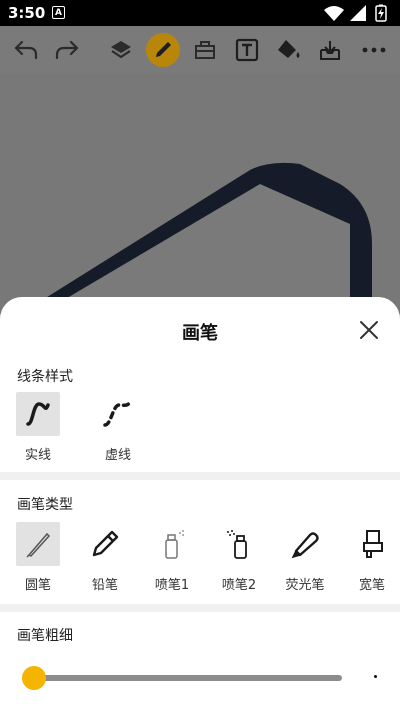 This screenshot has width=400, height=710. I want to click on status-bar: 3:50 A, so click(200, 13).